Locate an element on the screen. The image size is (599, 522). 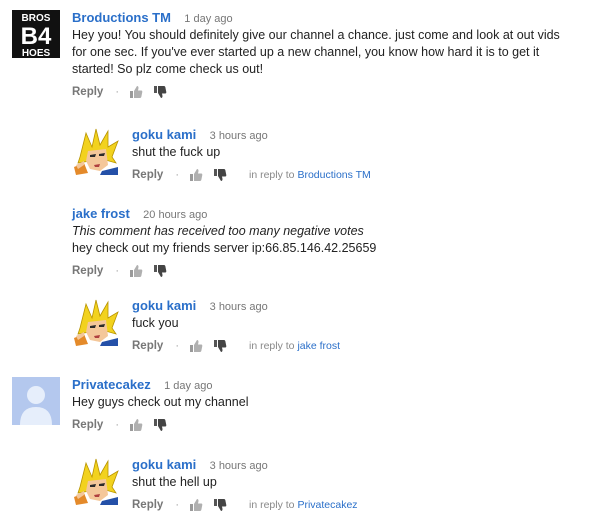
comment-line: Hey guys check out my channel is located at coordinates (332, 402).